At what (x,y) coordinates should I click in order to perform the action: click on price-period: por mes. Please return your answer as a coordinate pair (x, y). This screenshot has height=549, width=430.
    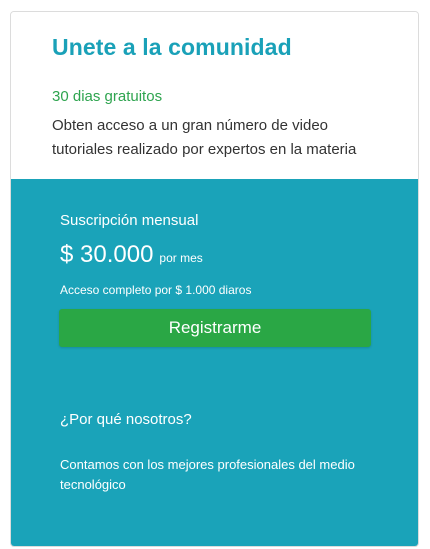
    Looking at the image, I should click on (181, 258).